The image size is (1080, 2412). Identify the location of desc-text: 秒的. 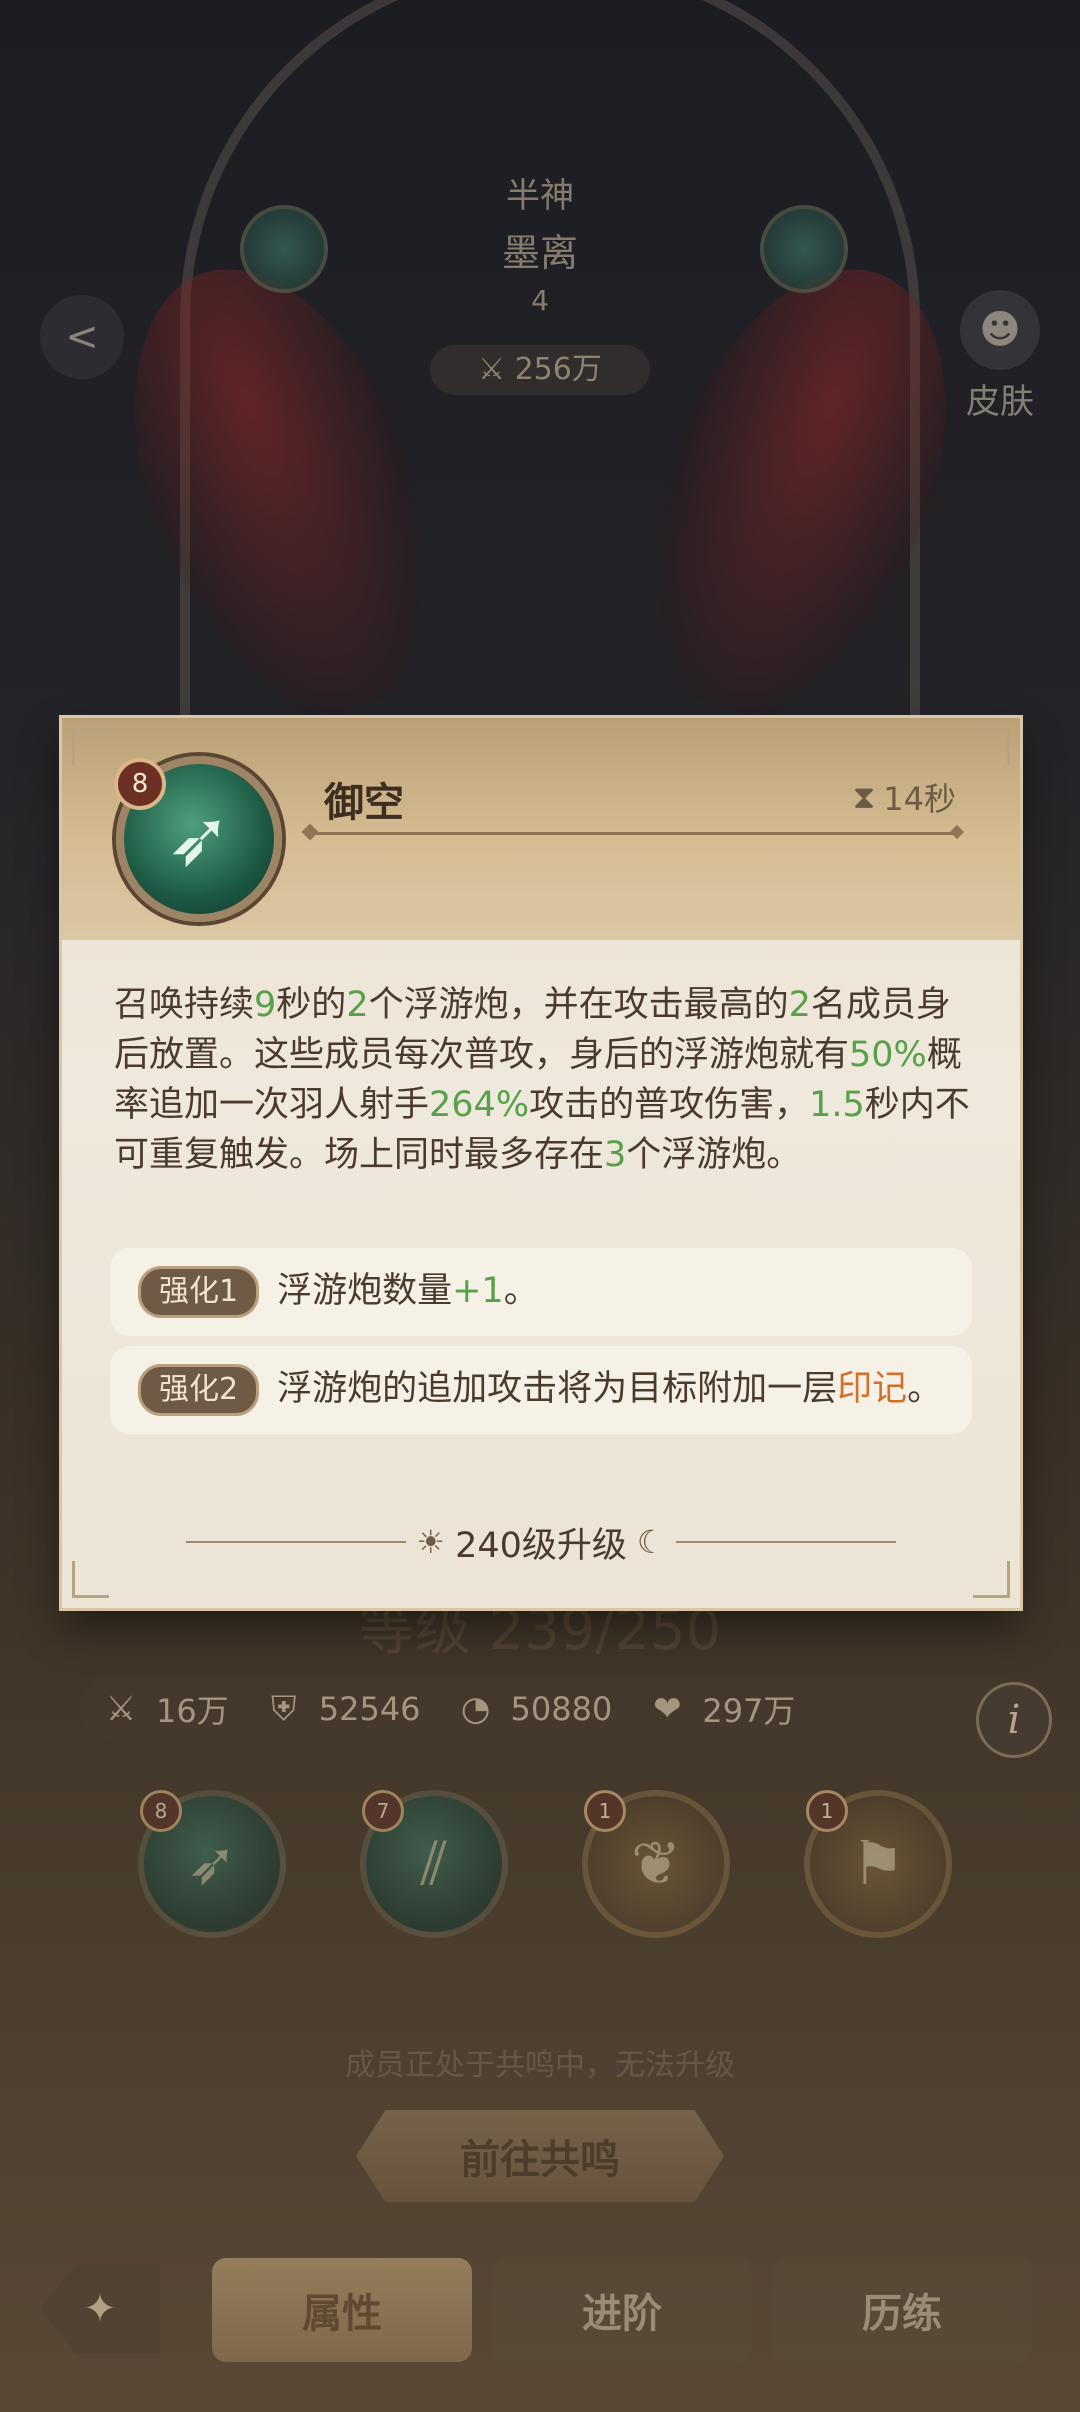
(311, 1005).